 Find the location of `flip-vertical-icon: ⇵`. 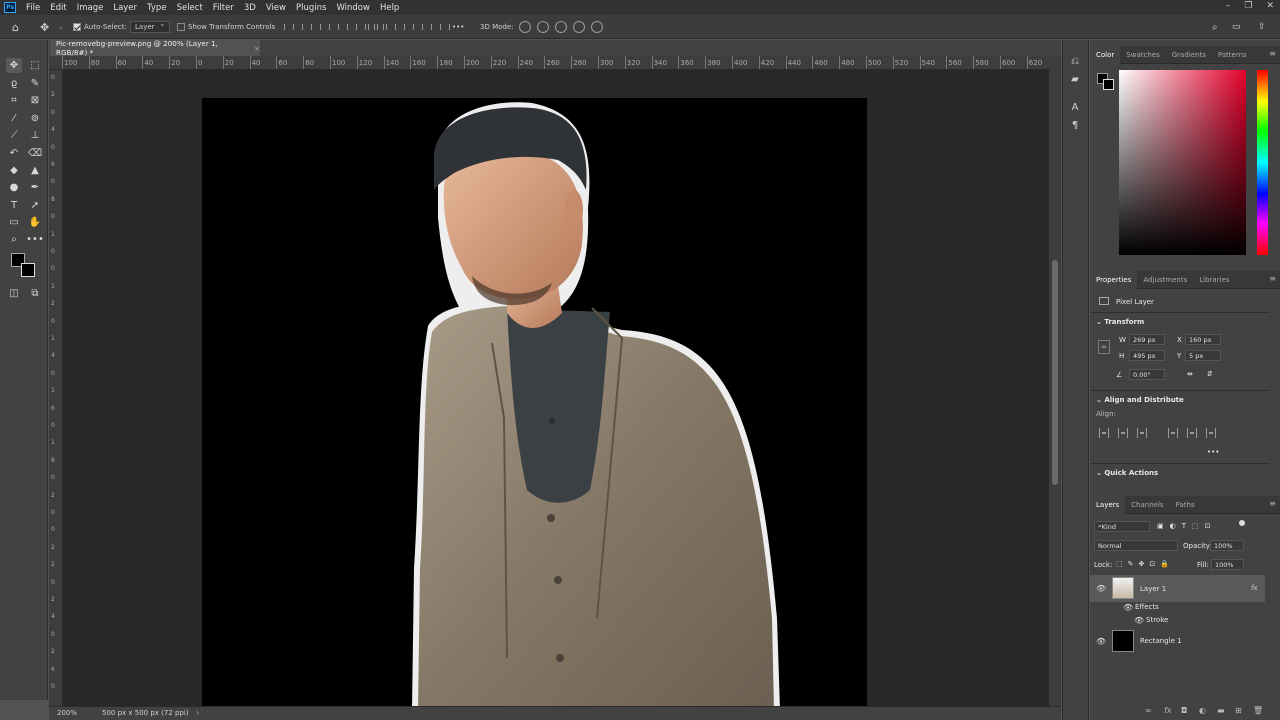

flip-vertical-icon: ⇵ is located at coordinates (1210, 374).